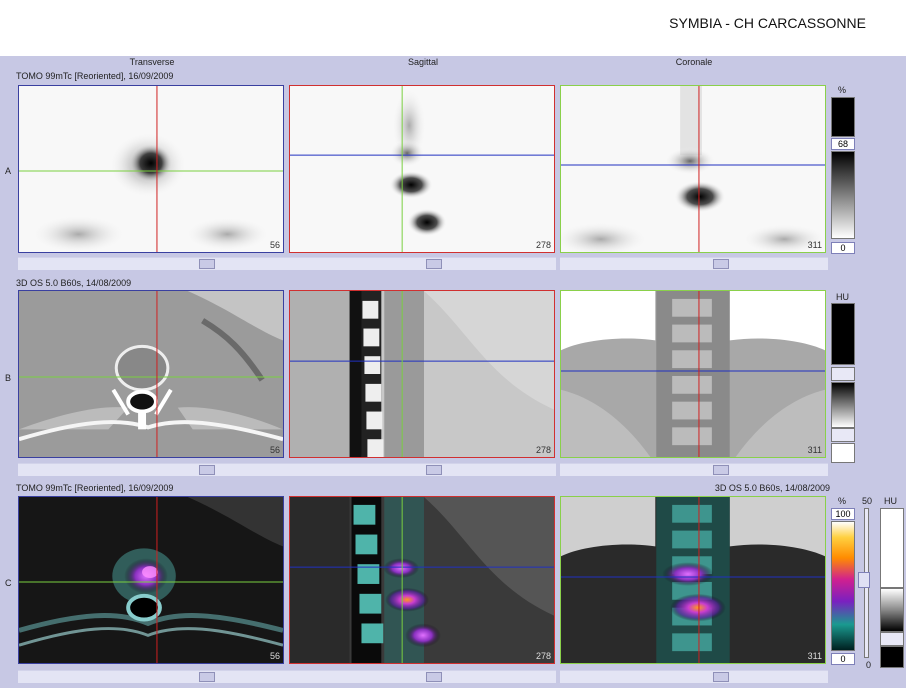 The height and width of the screenshot is (688, 906). I want to click on fusion-coronal-image, so click(693, 580).